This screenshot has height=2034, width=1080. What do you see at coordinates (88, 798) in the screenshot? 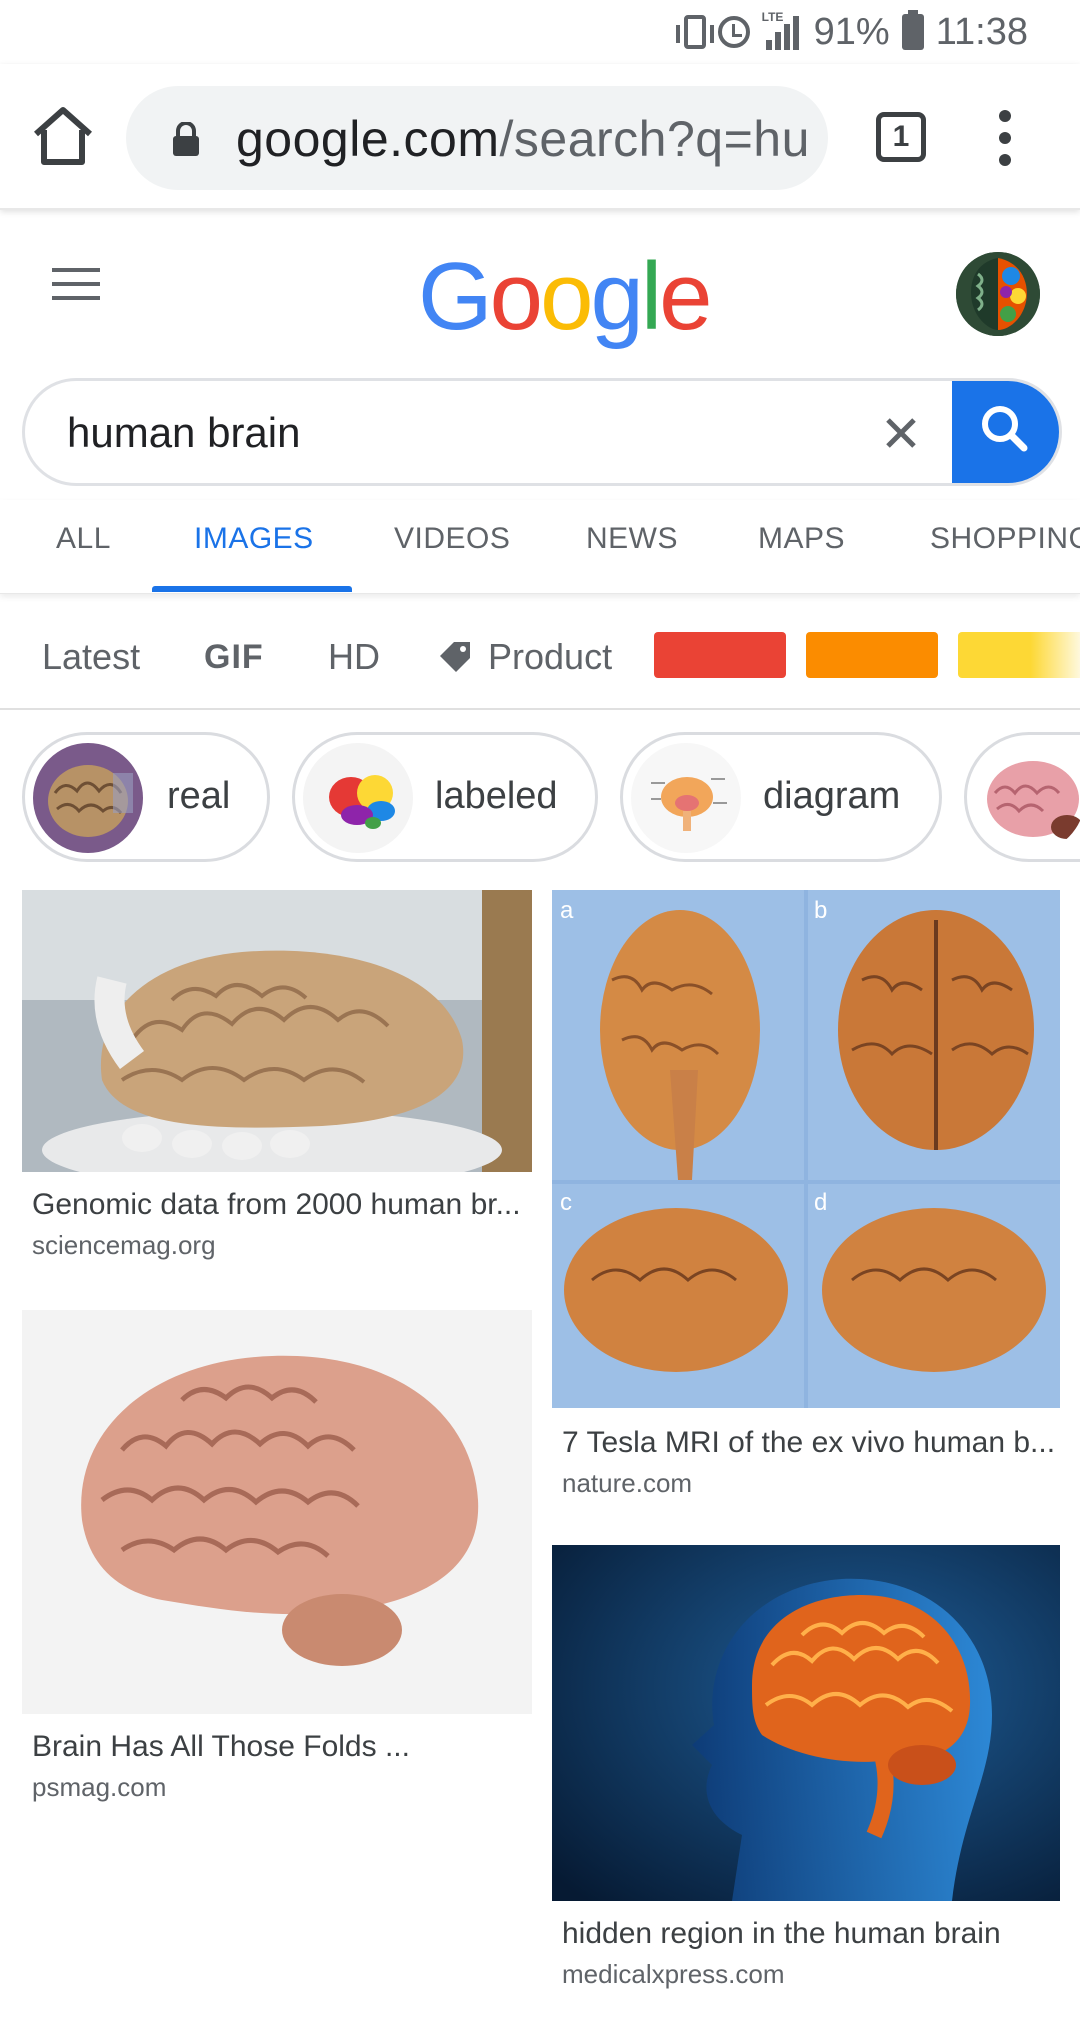
I see `brain-real-thumb` at bounding box center [88, 798].